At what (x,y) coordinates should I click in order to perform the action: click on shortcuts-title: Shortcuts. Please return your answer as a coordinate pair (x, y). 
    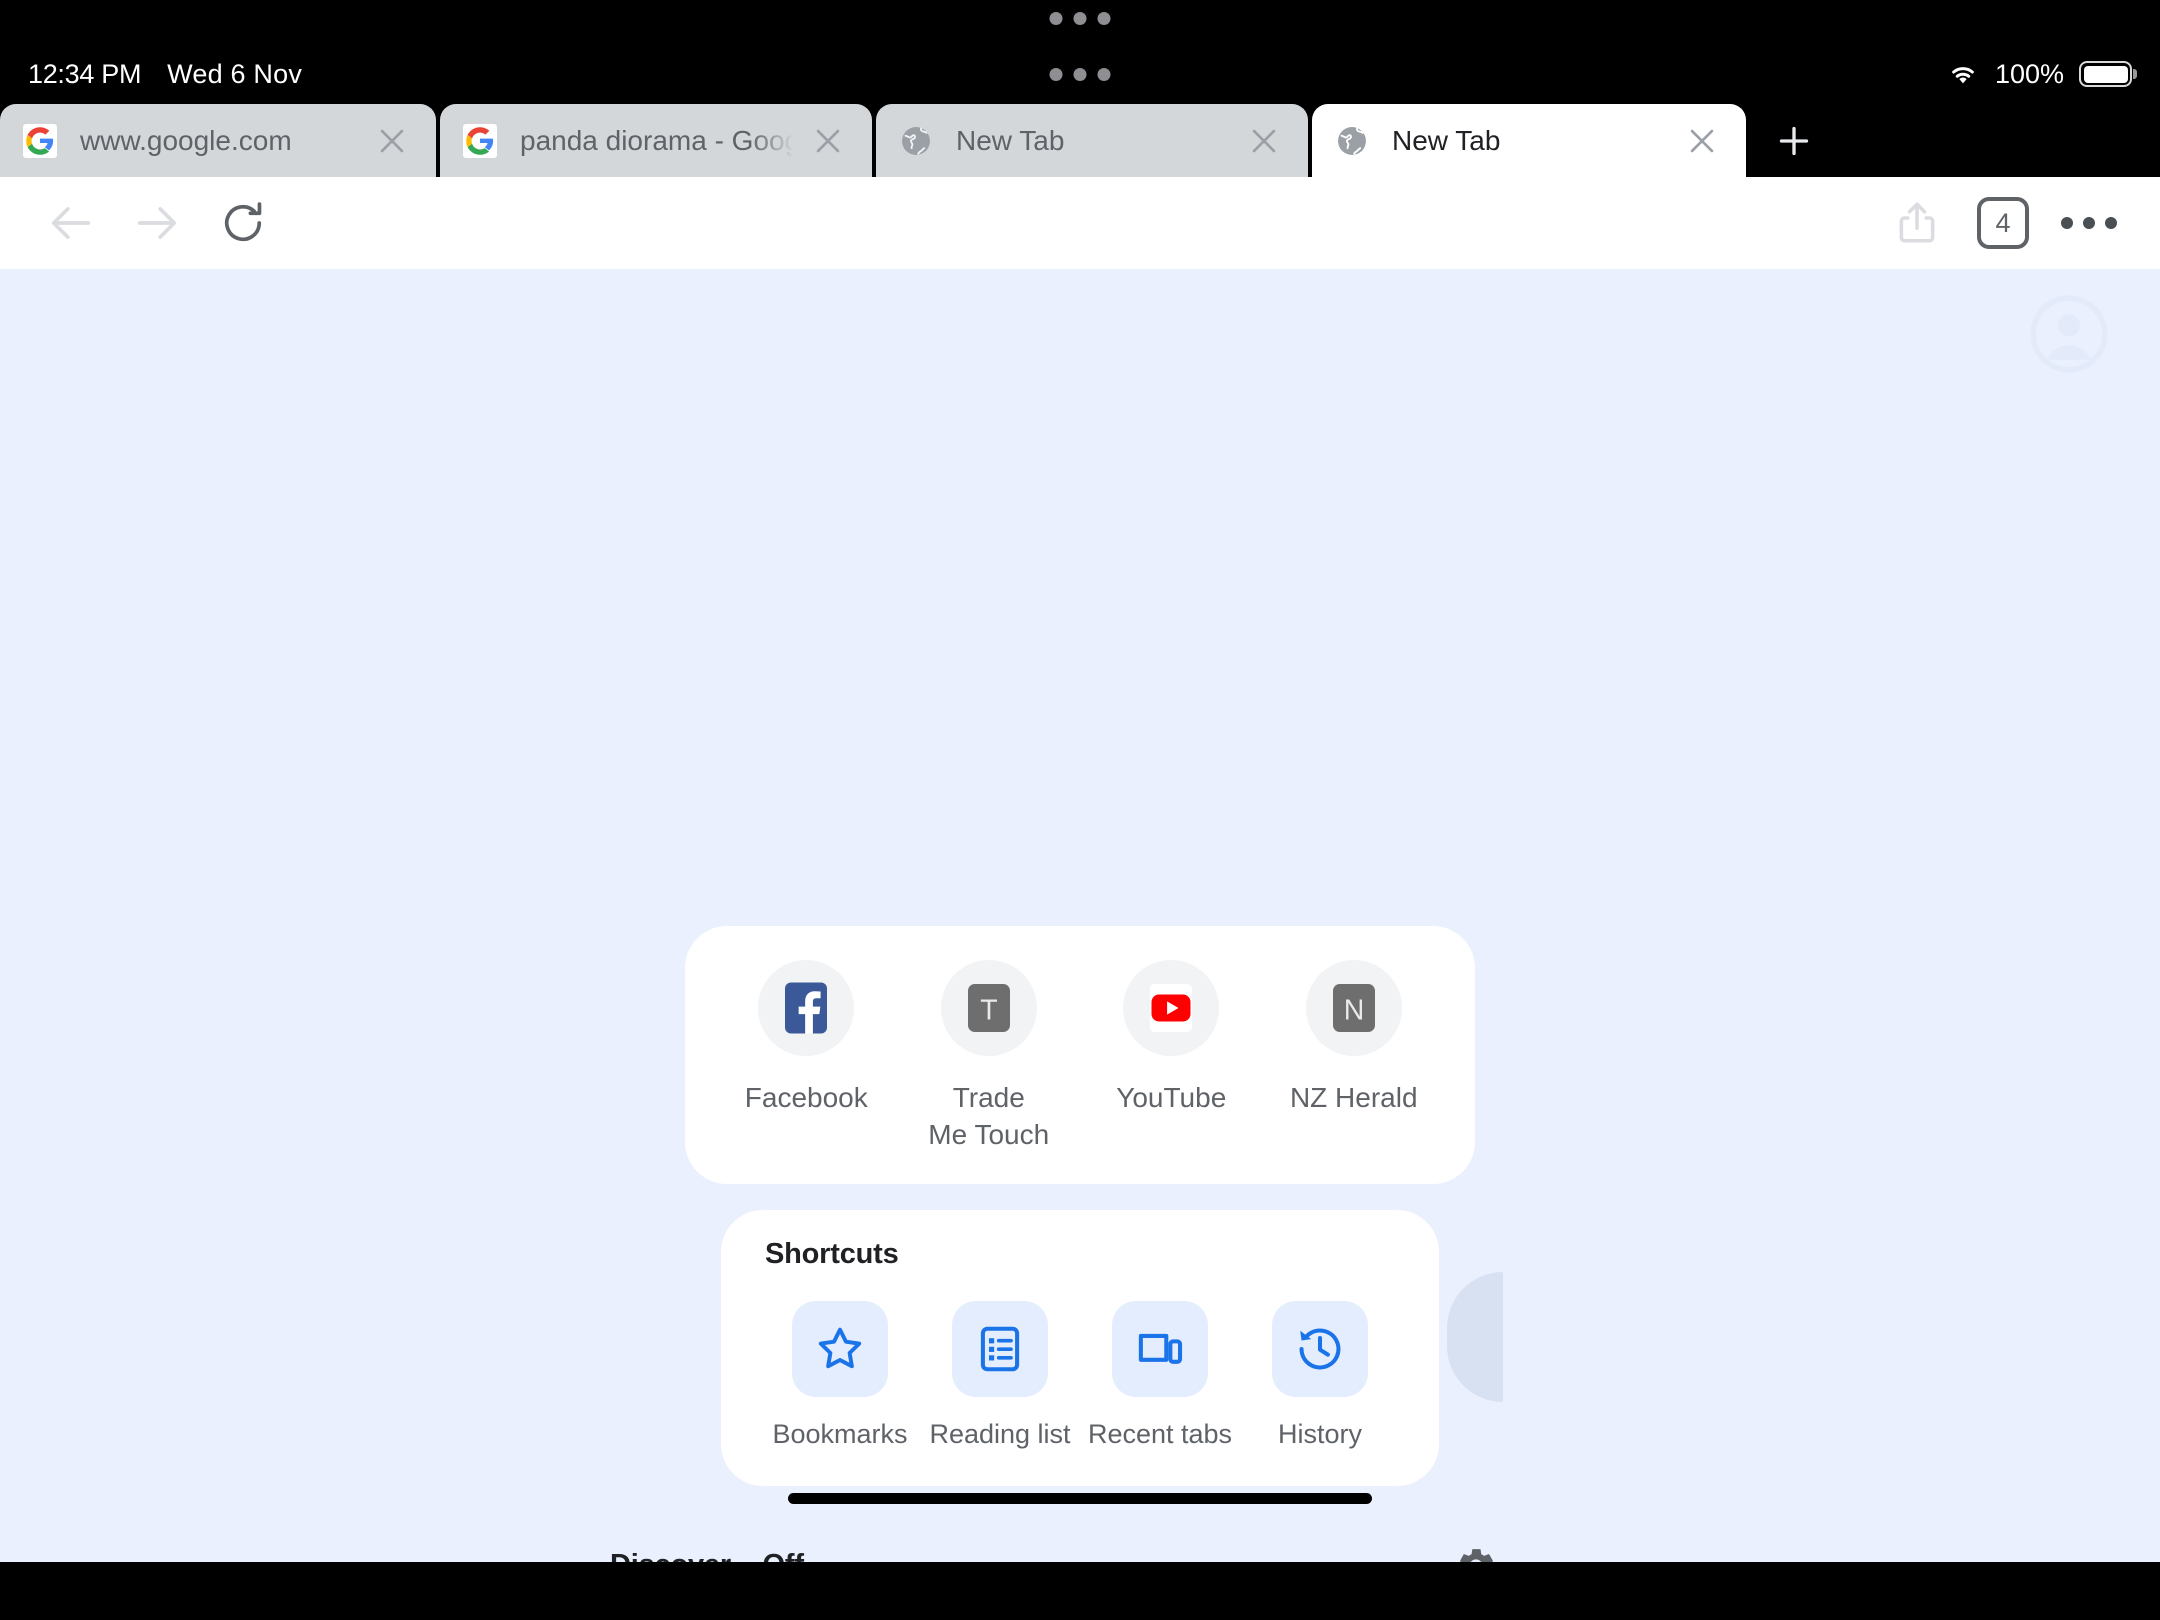
    Looking at the image, I should click on (832, 1253).